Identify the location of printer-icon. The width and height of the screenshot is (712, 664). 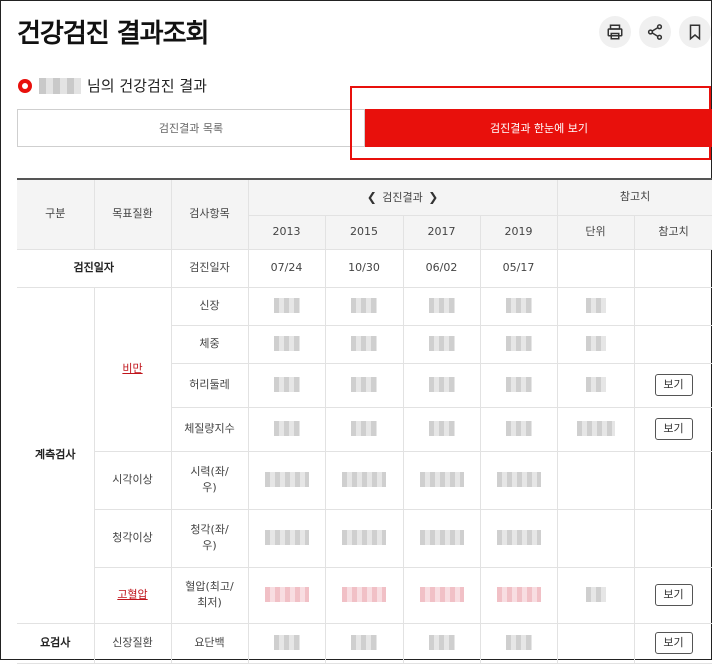
(615, 32).